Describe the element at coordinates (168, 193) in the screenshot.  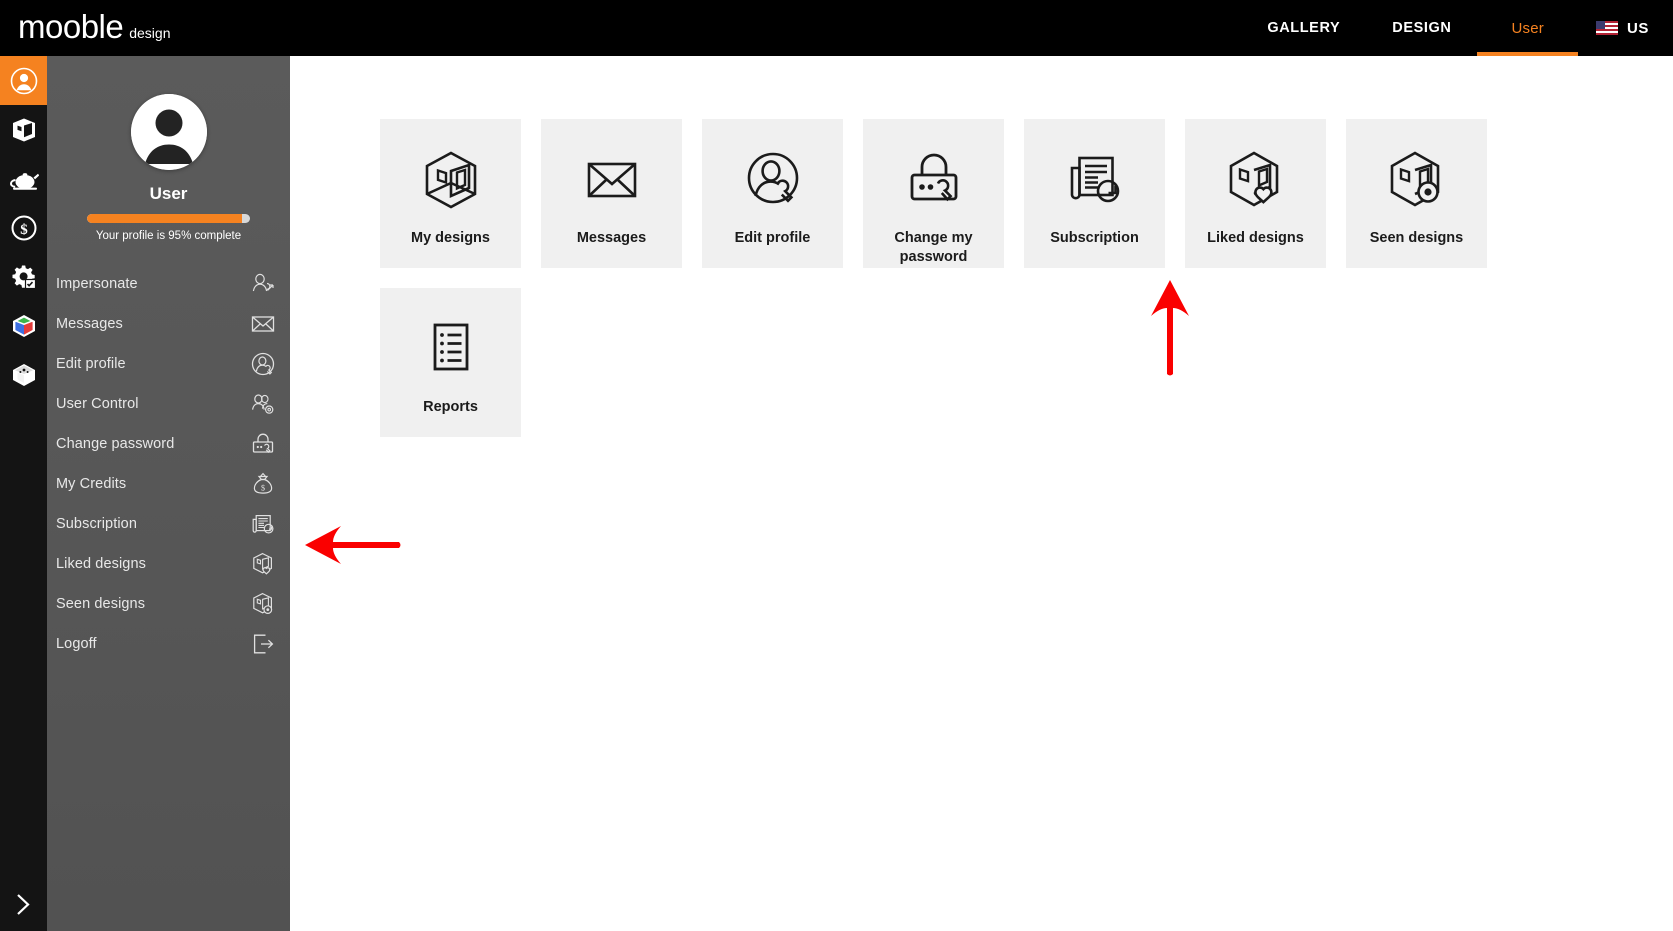
I see `profile-username: User` at that location.